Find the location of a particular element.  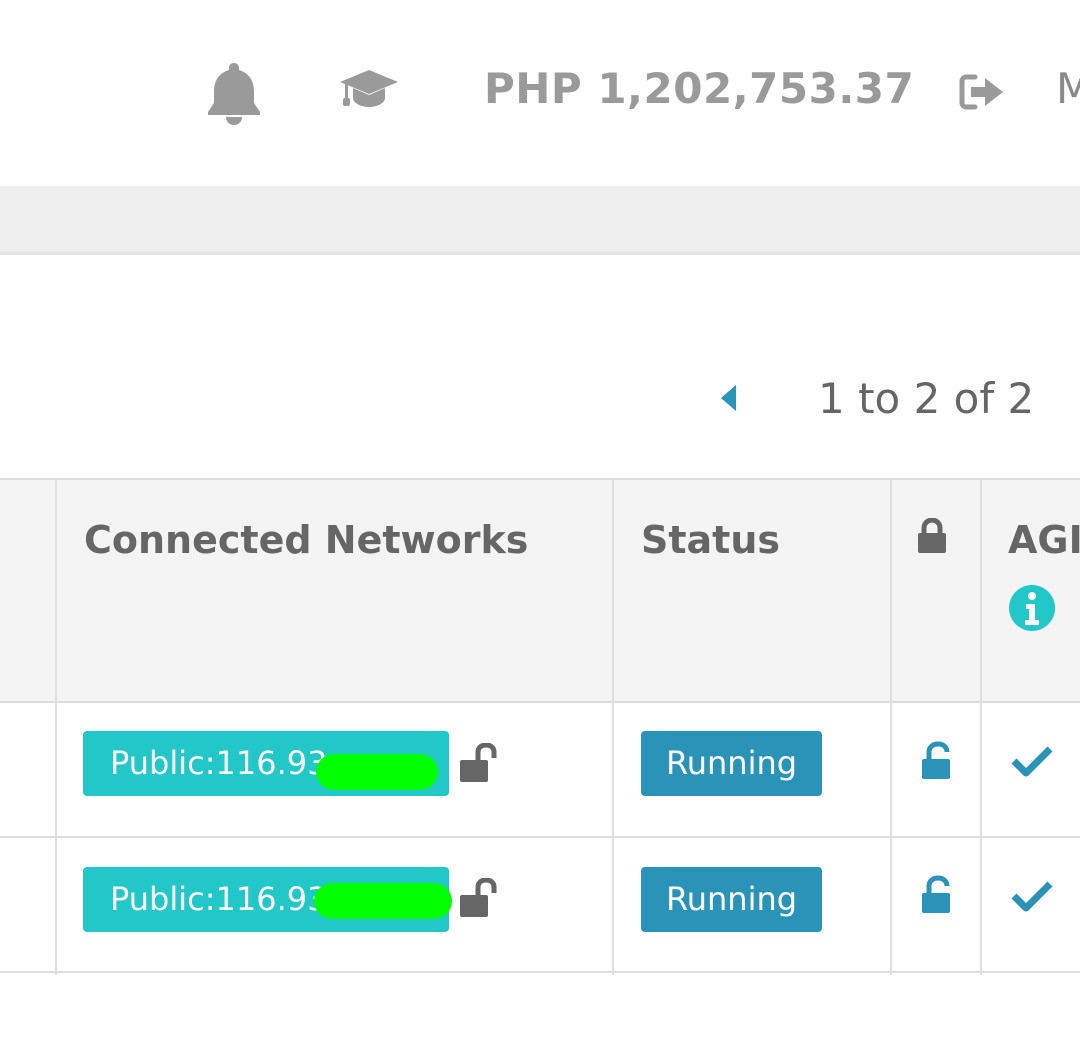

lock-icon is located at coordinates (932, 535).